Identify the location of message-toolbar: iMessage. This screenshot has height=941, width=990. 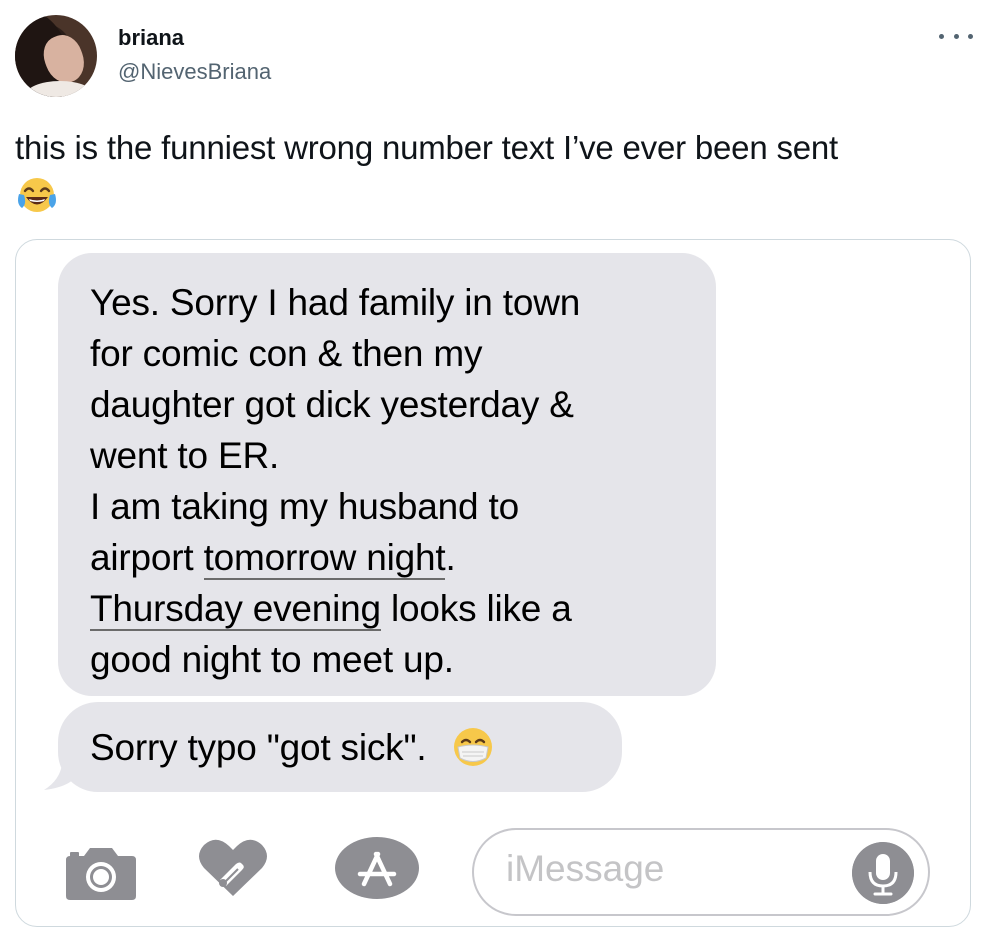
(493, 870).